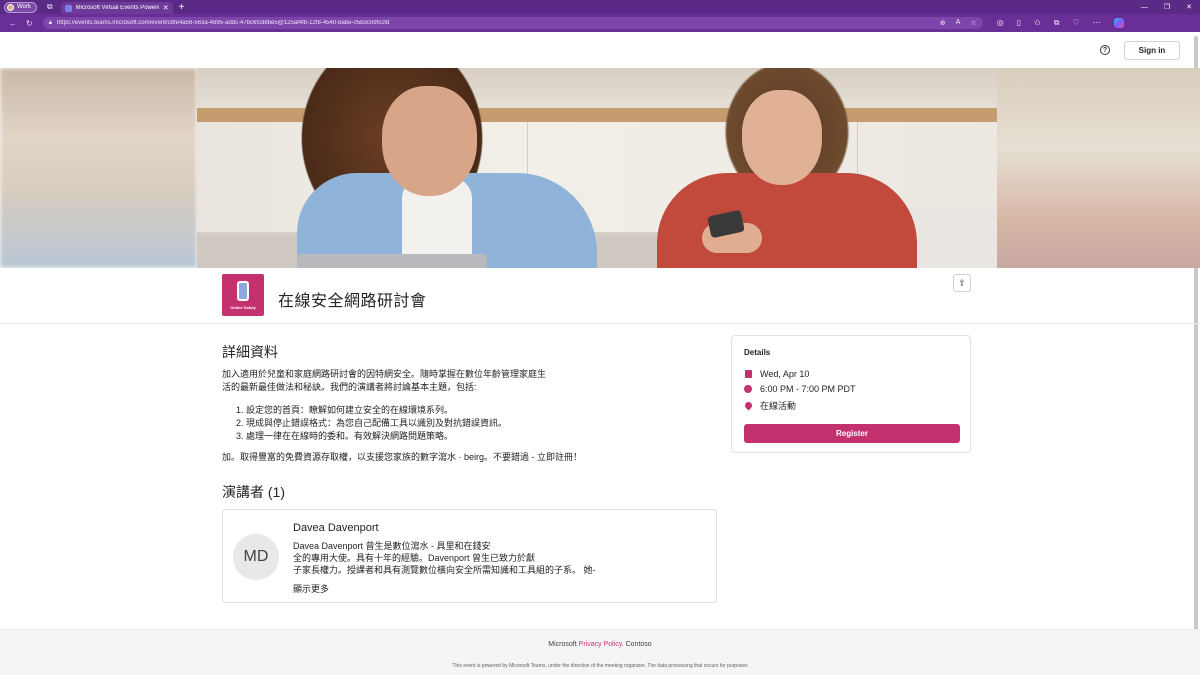 The image size is (1200, 675). What do you see at coordinates (757, 352) in the screenshot?
I see `details-card-title: Details` at bounding box center [757, 352].